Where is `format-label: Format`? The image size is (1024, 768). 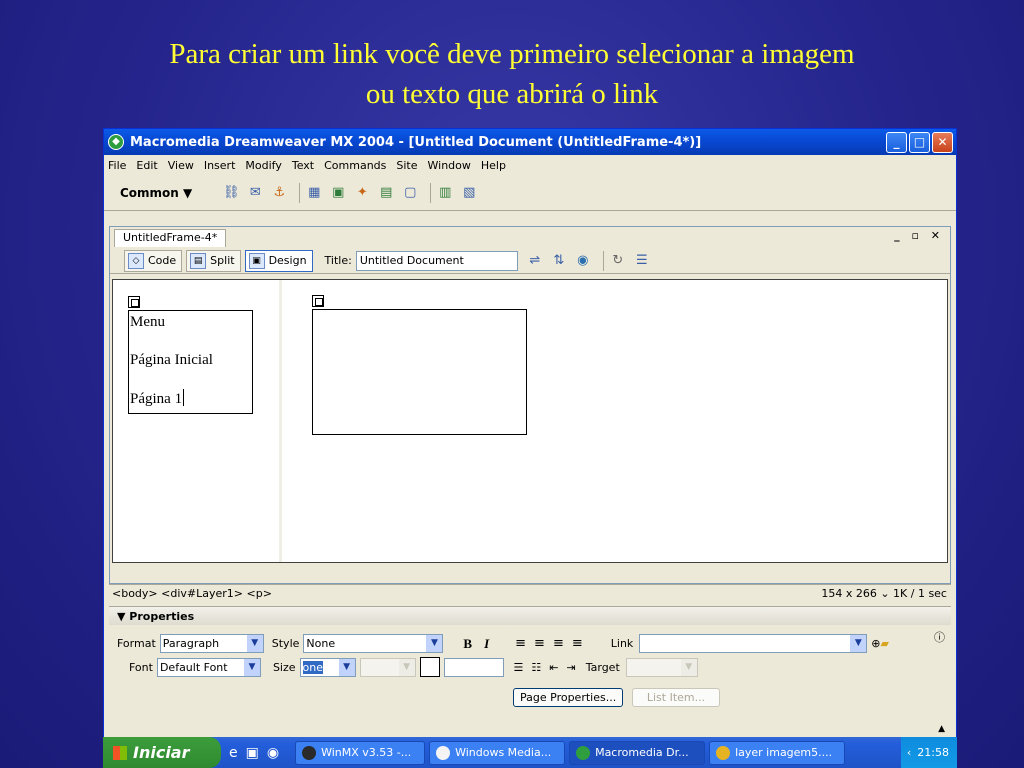 format-label: Format is located at coordinates (136, 643).